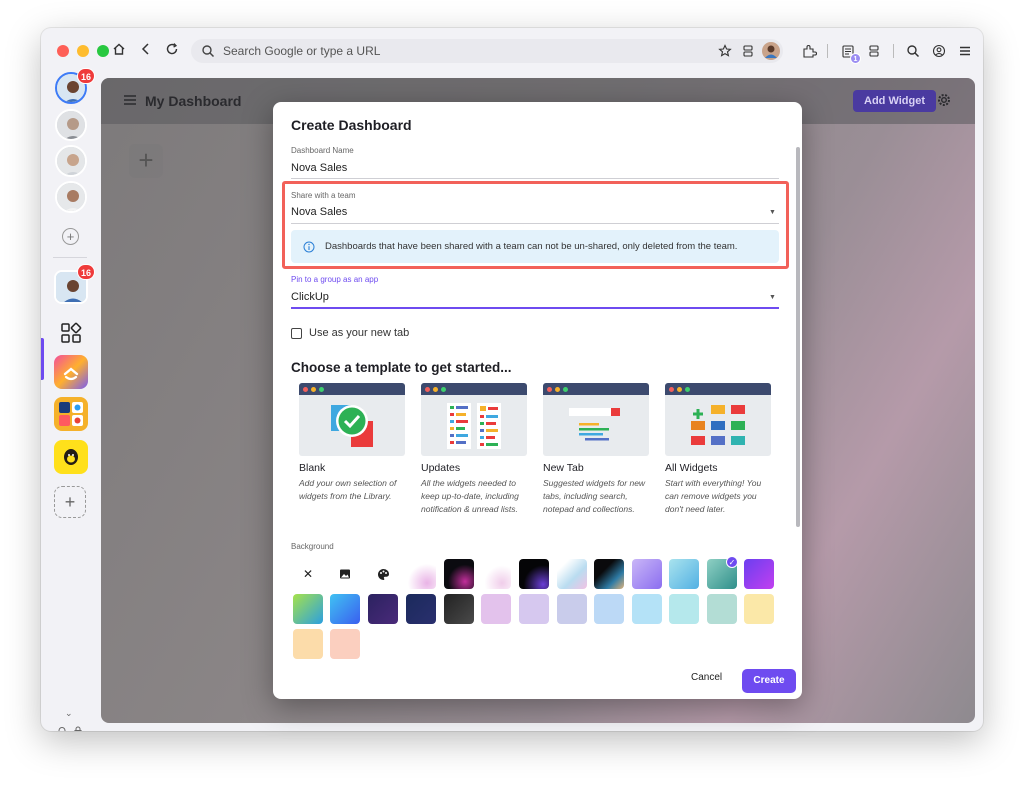 This screenshot has width=1024, height=785. Describe the element at coordinates (69, 713) in the screenshot. I see `chevron-down-icon: ⌄` at that location.